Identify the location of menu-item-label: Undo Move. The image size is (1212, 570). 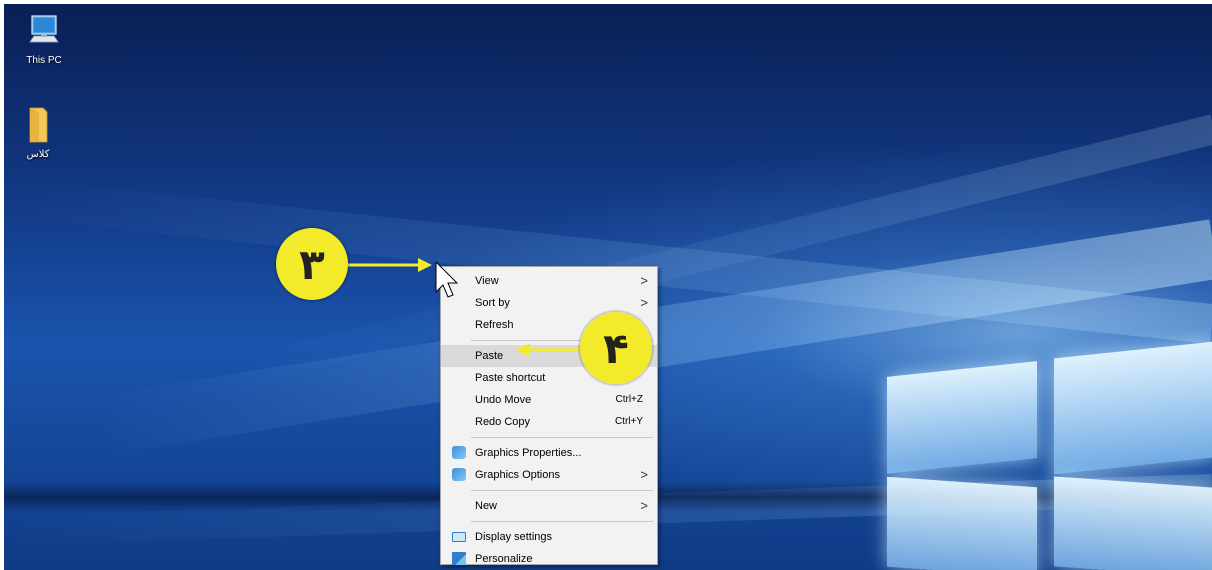
(503, 400).